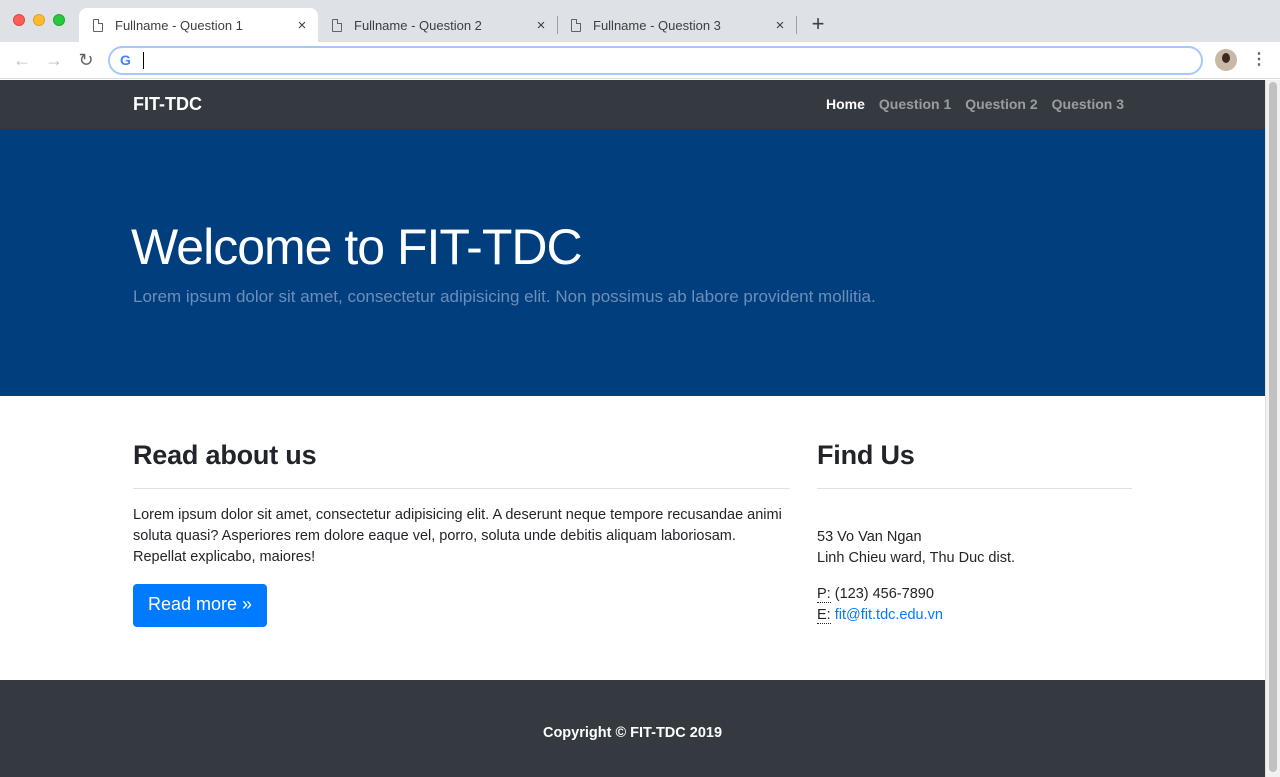 This screenshot has height=777, width=1280. I want to click on navbar-brand: FIT-TDC, so click(167, 104).